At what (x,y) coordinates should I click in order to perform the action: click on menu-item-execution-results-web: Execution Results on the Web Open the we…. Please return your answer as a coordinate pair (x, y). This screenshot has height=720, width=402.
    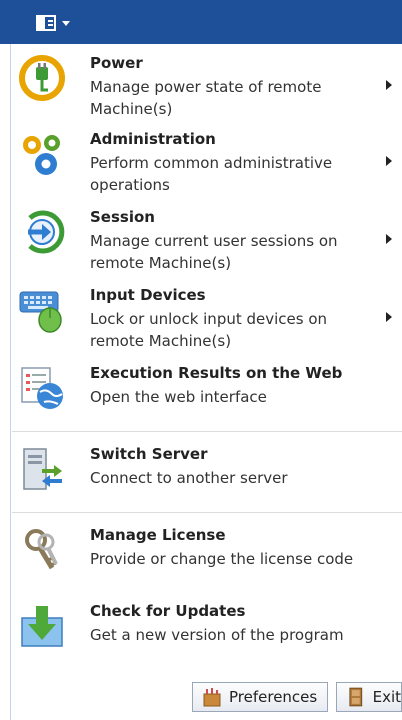
    Looking at the image, I should click on (207, 387).